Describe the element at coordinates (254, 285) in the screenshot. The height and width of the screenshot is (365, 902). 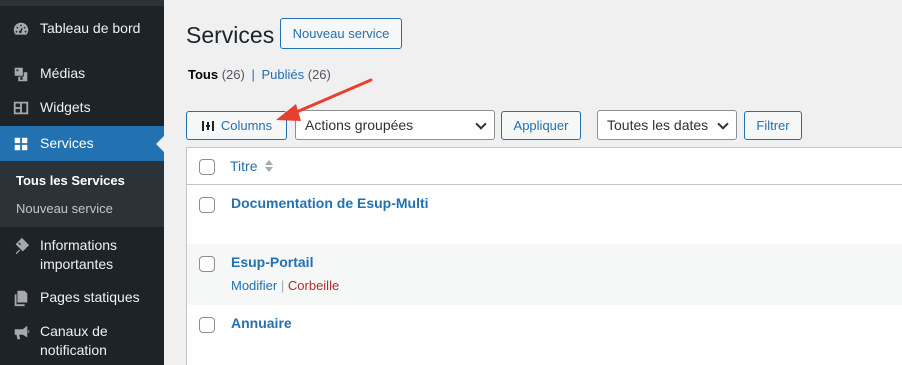
I see `edit-link: Modifier` at that location.